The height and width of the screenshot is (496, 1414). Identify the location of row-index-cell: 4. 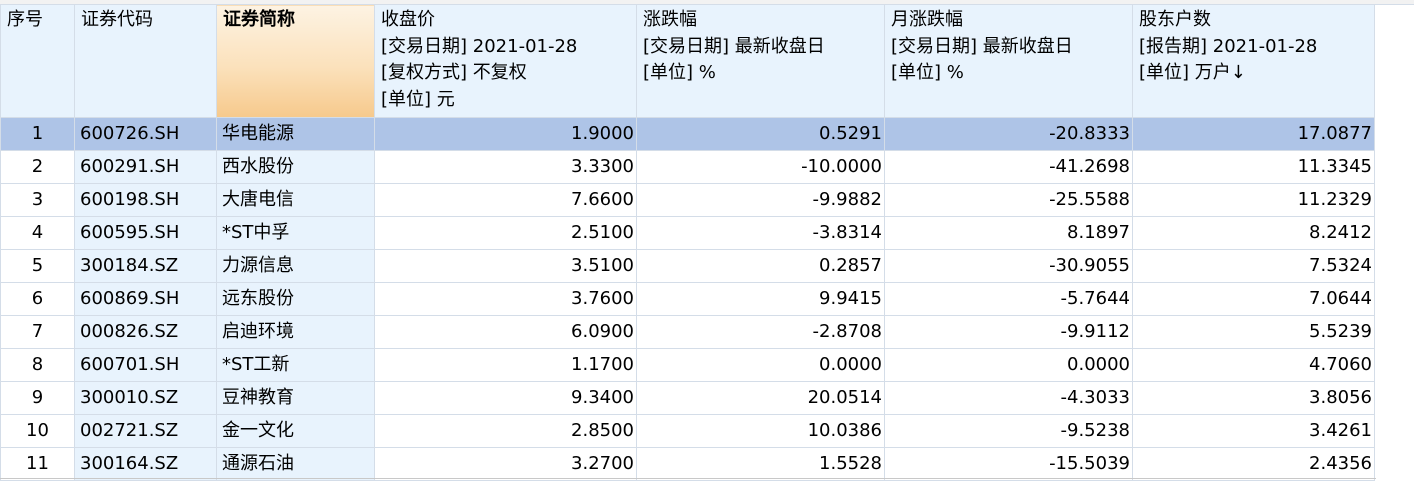
(37, 233).